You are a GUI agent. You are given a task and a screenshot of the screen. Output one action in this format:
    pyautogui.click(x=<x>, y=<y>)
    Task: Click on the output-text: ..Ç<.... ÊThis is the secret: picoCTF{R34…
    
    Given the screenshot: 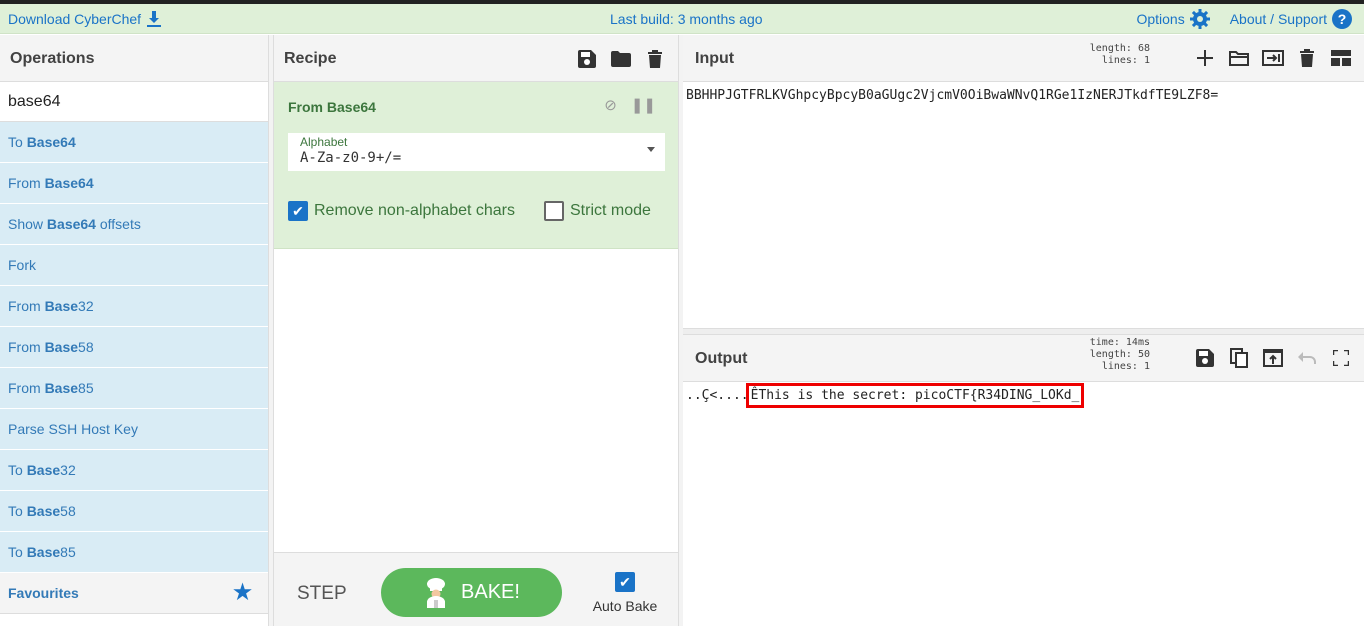 What is the action you would take?
    pyautogui.click(x=1023, y=395)
    